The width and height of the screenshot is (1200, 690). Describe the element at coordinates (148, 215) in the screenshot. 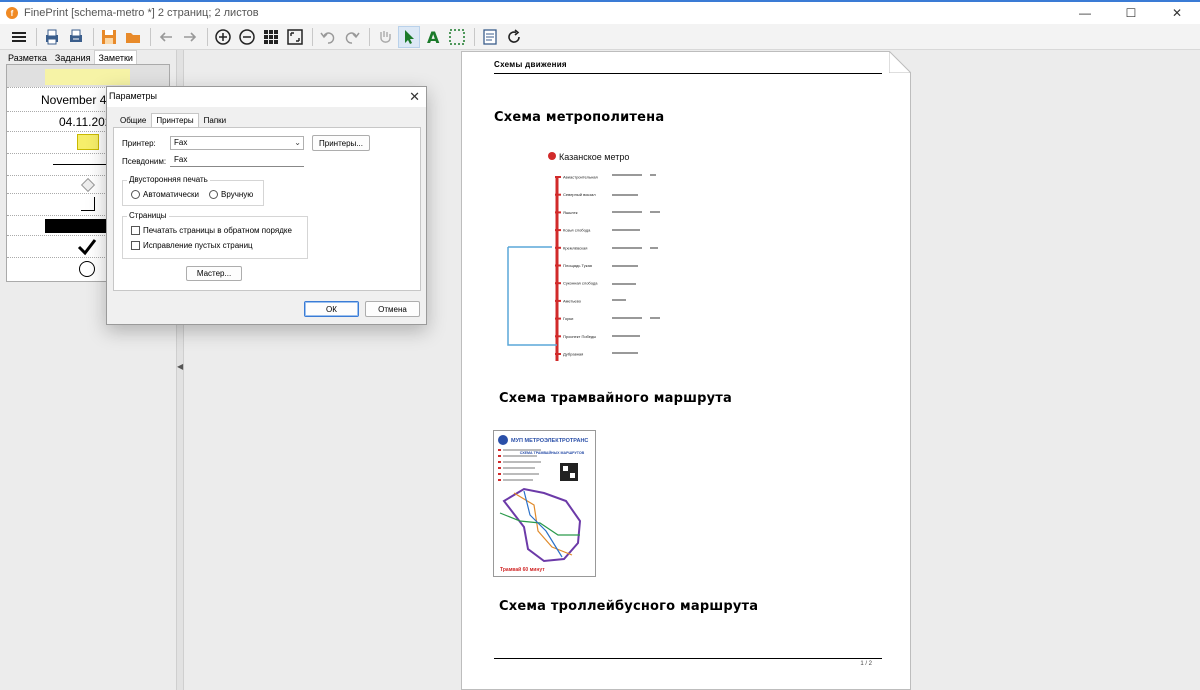

I see `pages-group-title: Страницы` at that location.